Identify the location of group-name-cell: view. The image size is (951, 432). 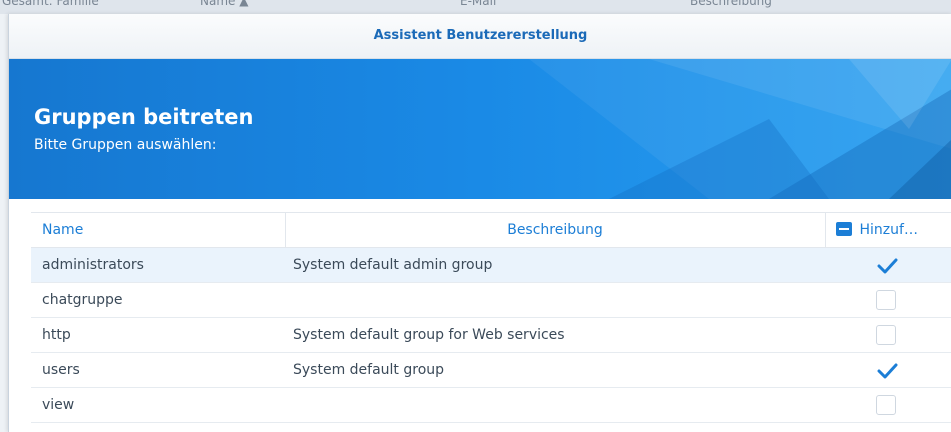
(158, 405).